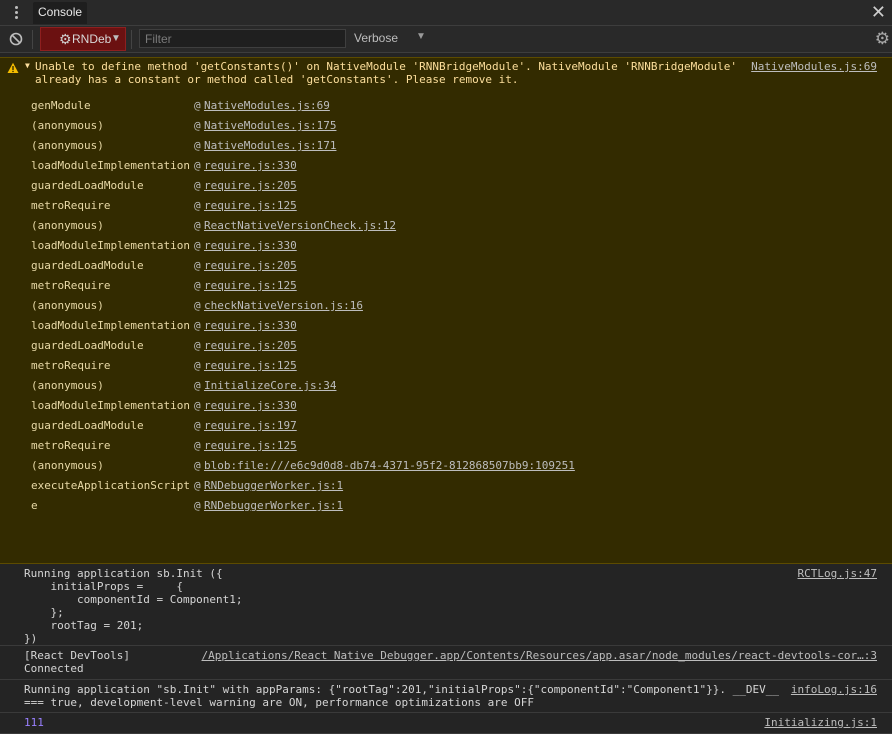  Describe the element at coordinates (92, 39) in the screenshot. I see `context-label: RNDeb` at that location.